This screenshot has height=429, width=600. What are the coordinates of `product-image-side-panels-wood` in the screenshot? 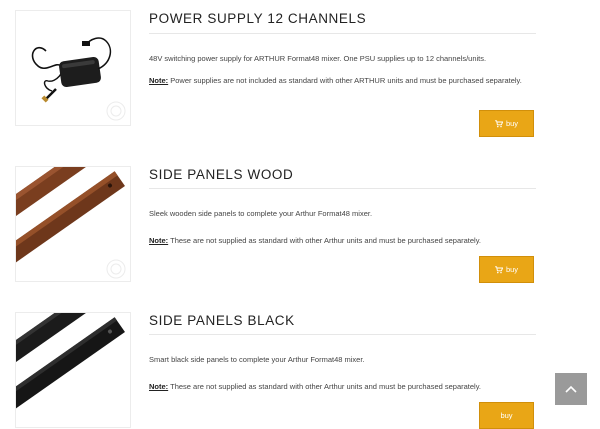 It's located at (73, 224).